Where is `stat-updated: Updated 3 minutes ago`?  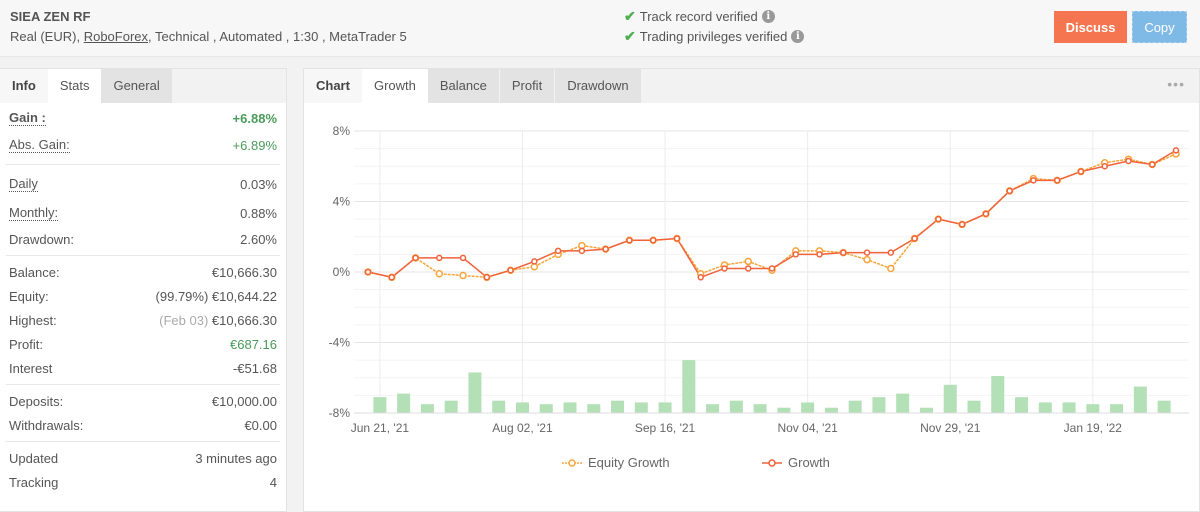
stat-updated: Updated 3 minutes ago is located at coordinates (143, 458).